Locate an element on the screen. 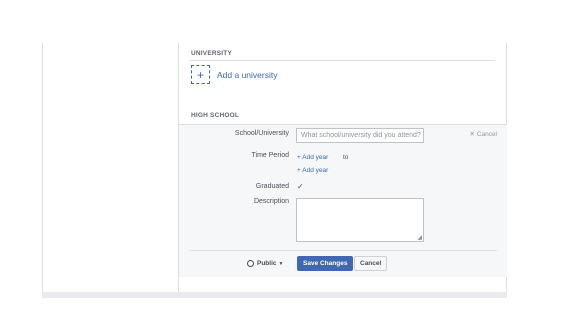 Image resolution: width=570 pixels, height=317 pixels. save-changes-button: Save Changes is located at coordinates (325, 263).